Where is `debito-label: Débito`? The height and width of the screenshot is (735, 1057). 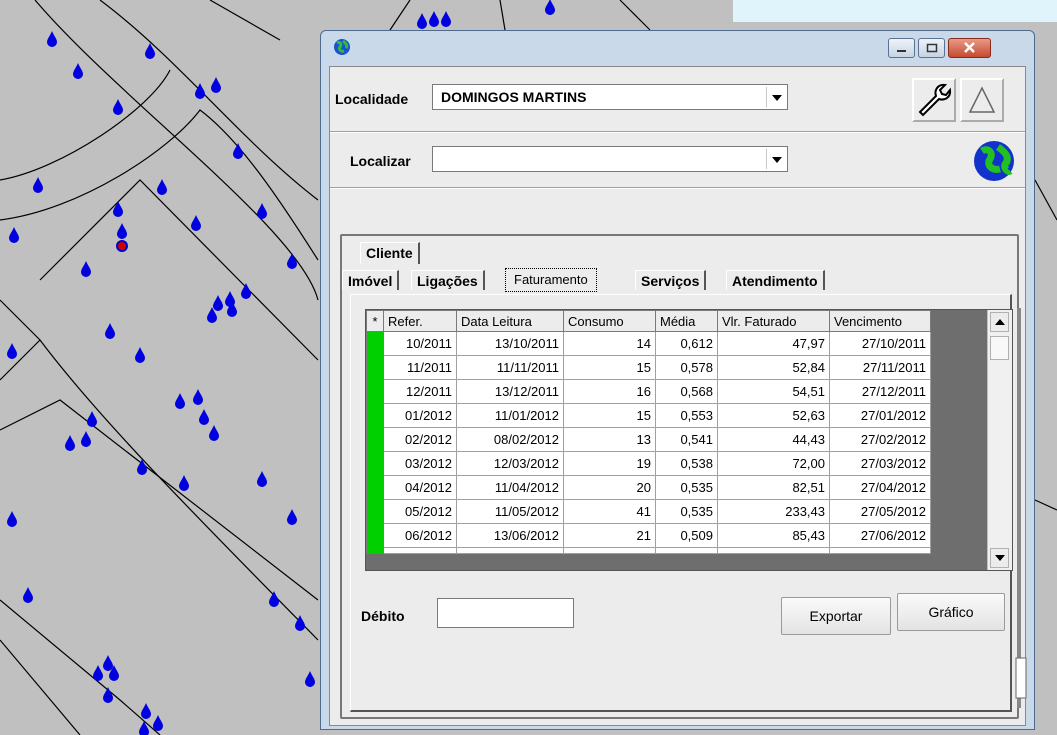
debito-label: Débito is located at coordinates (383, 616).